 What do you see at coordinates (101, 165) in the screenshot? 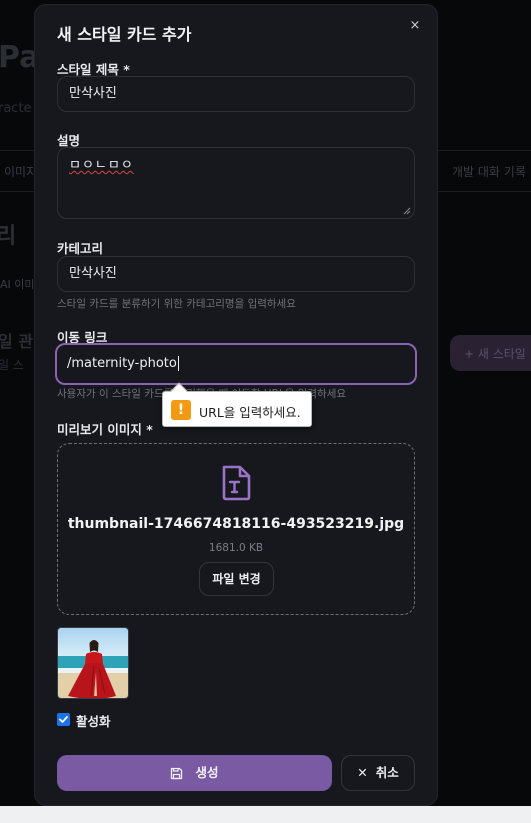
I see `description-text: ㅁㅇㄴㅁㅇ` at bounding box center [101, 165].